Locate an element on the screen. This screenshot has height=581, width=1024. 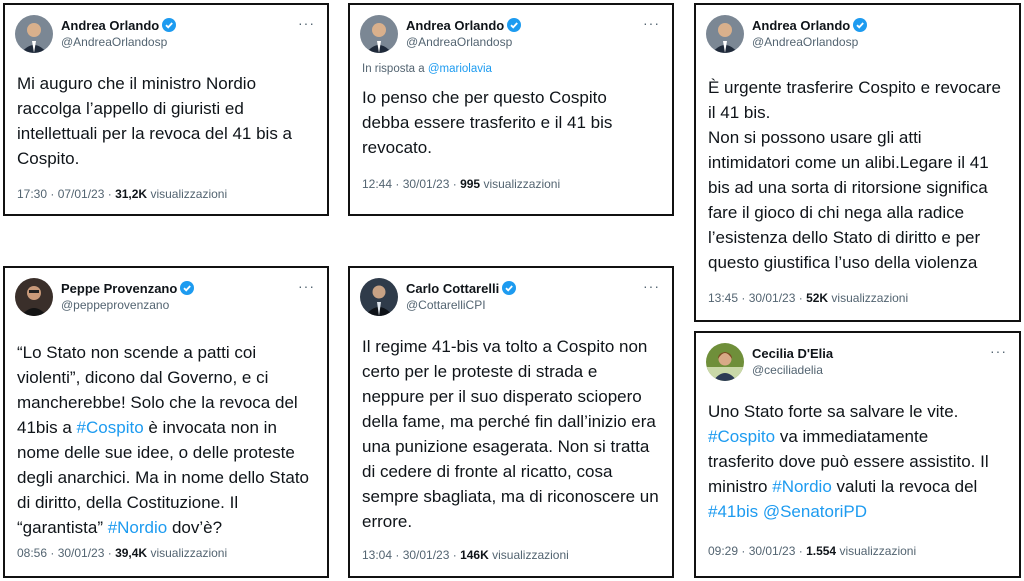
tweet-text-segment: valuti la revoca del is located at coordinates (907, 486).